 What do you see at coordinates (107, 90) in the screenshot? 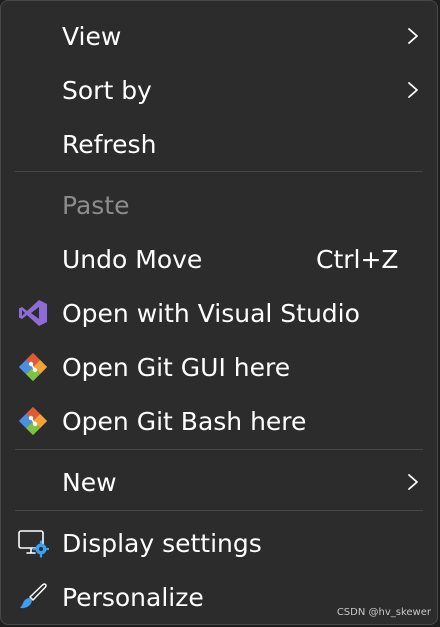
I see `menu-item-label: Sort by` at bounding box center [107, 90].